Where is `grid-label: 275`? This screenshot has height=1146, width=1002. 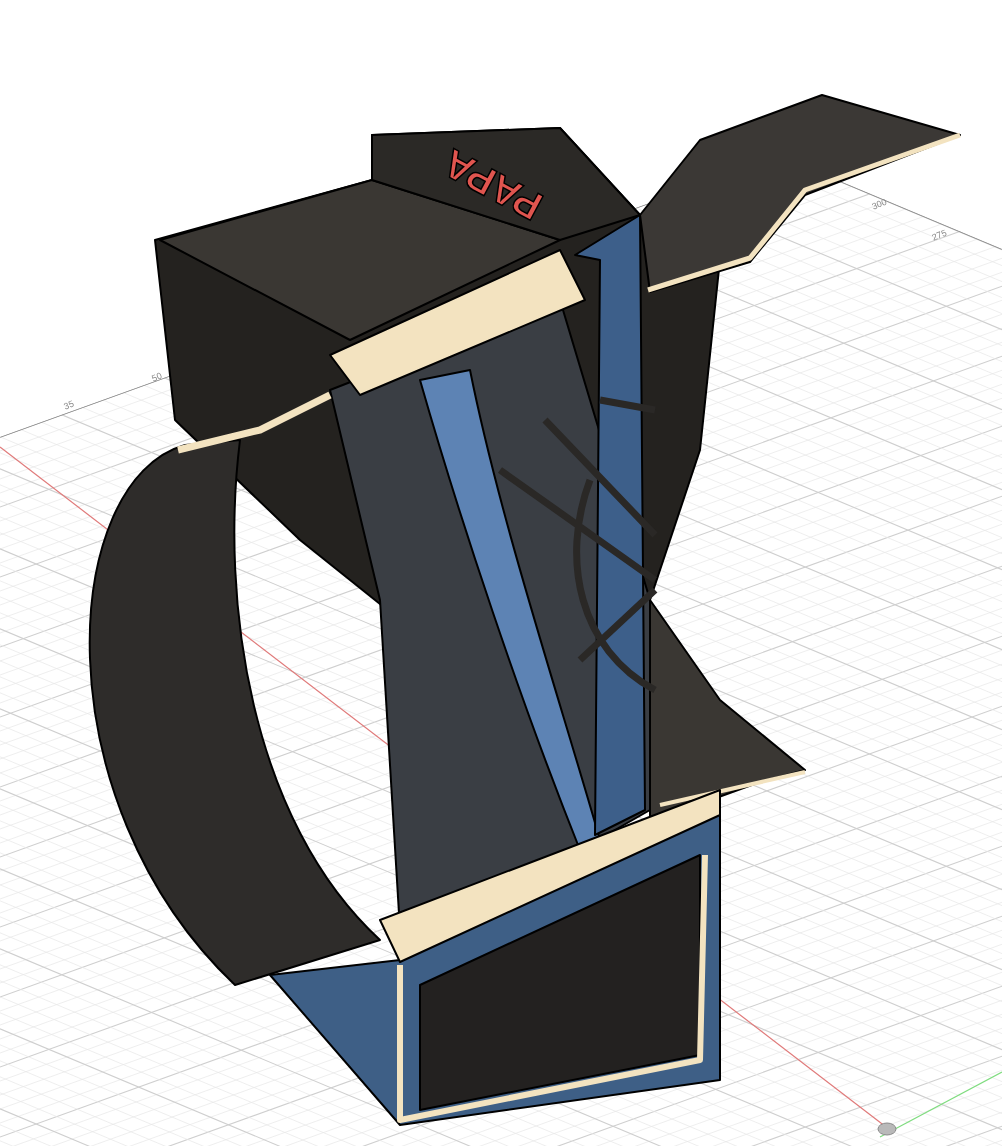 grid-label: 275 is located at coordinates (939, 235).